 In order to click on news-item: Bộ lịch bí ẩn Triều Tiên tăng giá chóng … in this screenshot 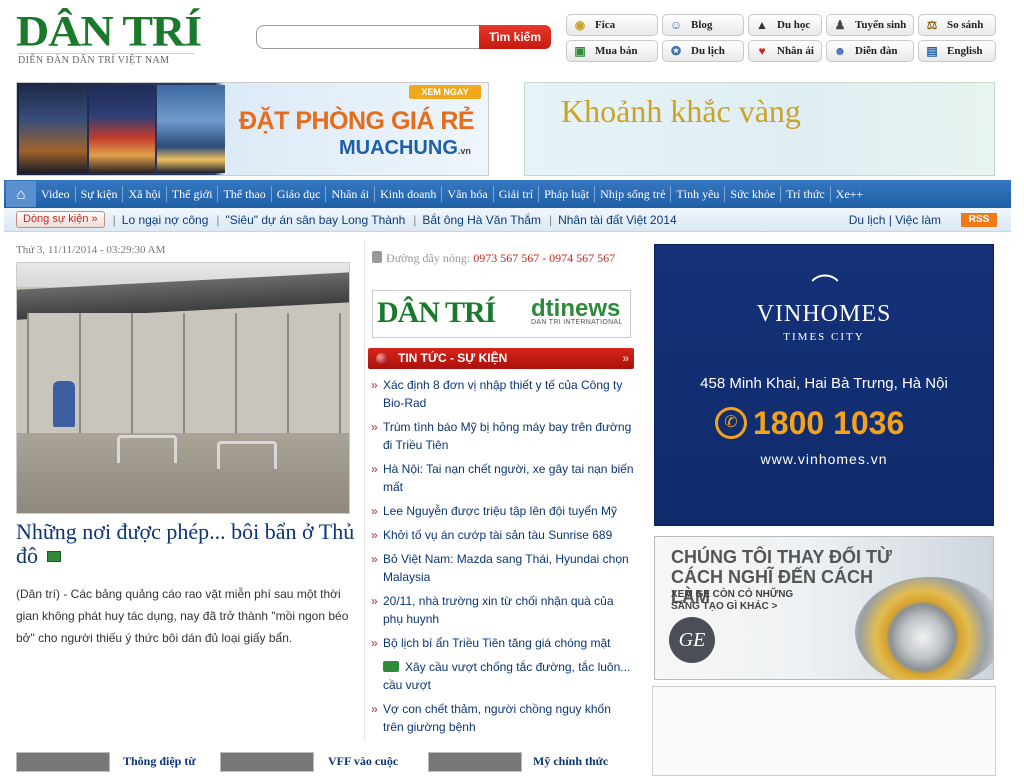, I will do `click(502, 643)`.